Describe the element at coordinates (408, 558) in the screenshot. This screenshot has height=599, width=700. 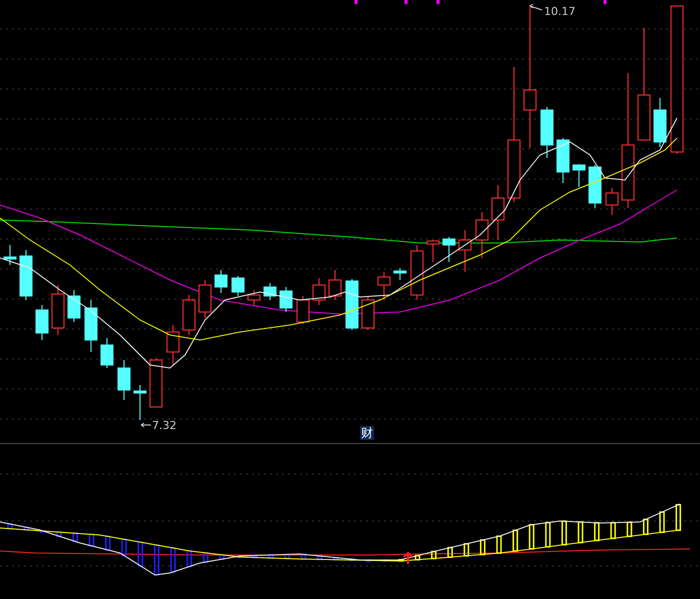
I see `up-arrow-icon` at that location.